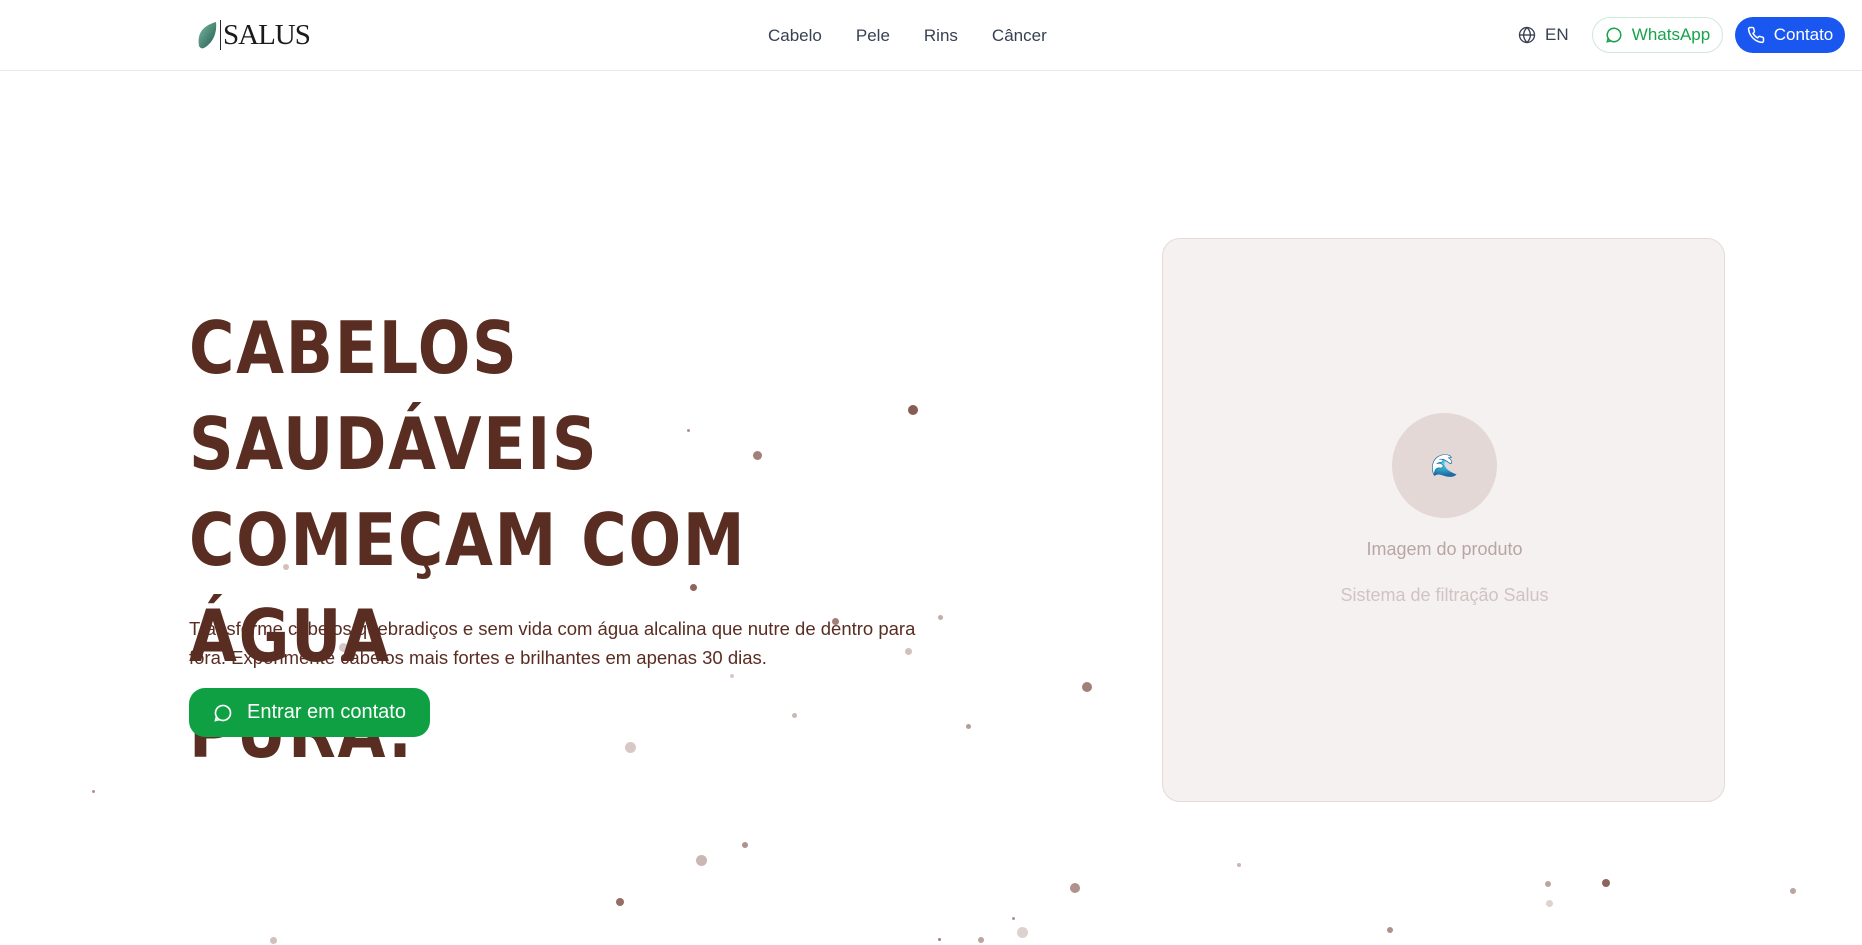 The image size is (1862, 945). Describe the element at coordinates (326, 712) in the screenshot. I see `cta-label: Entrar em contato` at that location.